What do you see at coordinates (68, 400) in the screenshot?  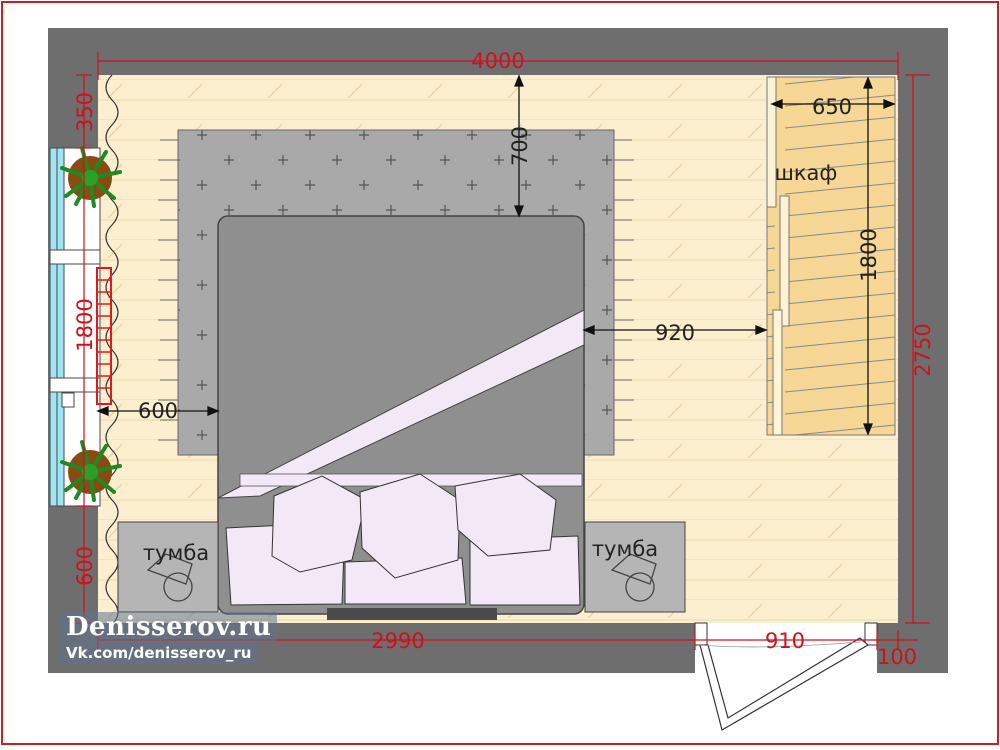 I see `window-handle` at bounding box center [68, 400].